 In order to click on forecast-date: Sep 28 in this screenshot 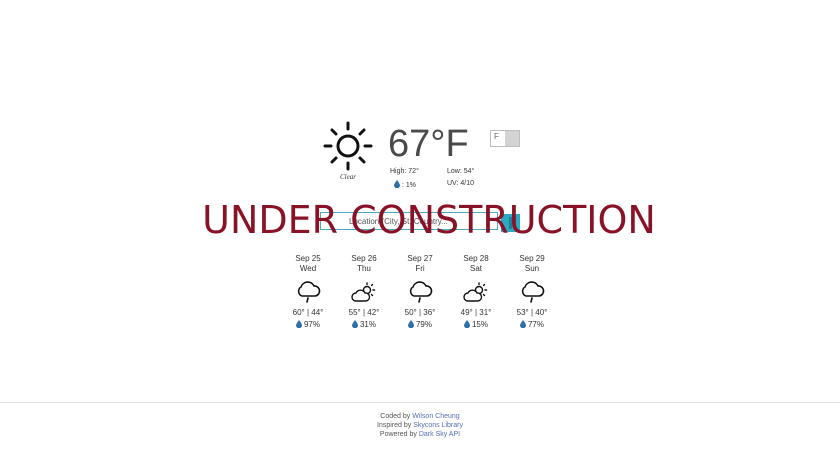, I will do `click(476, 258)`.